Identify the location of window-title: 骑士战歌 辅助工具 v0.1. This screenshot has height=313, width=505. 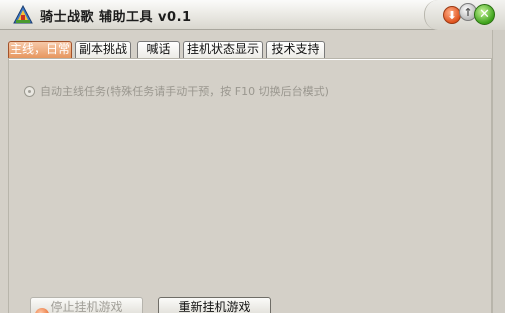
(116, 17).